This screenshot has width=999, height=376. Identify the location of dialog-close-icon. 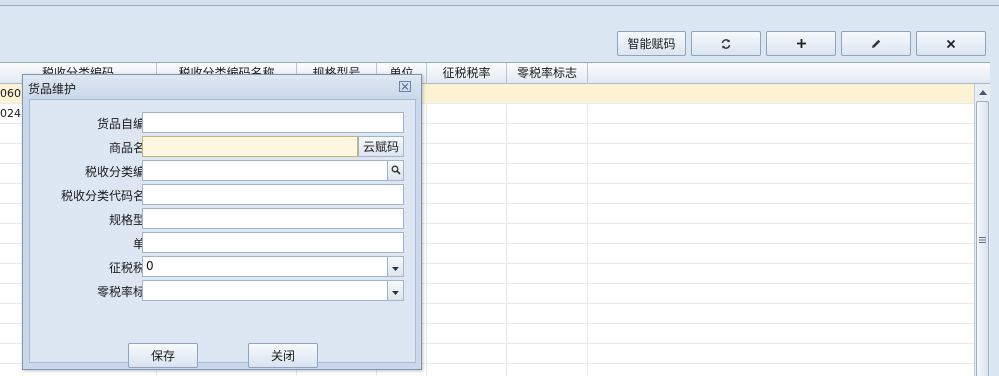
(405, 86).